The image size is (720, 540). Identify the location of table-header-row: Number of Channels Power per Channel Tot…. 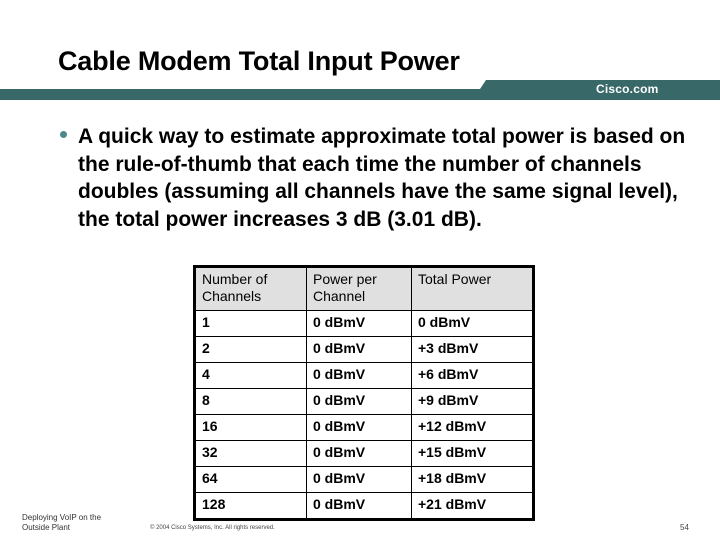
(364, 288).